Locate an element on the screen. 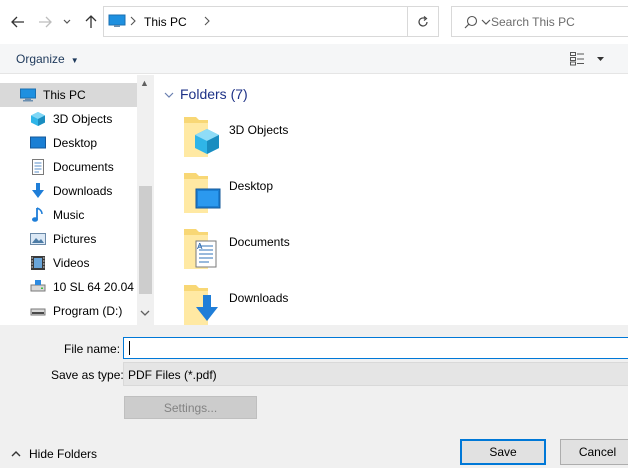 This screenshot has width=628, height=468. sidebar-item-drive-d: Program (D:) is located at coordinates (68, 311).